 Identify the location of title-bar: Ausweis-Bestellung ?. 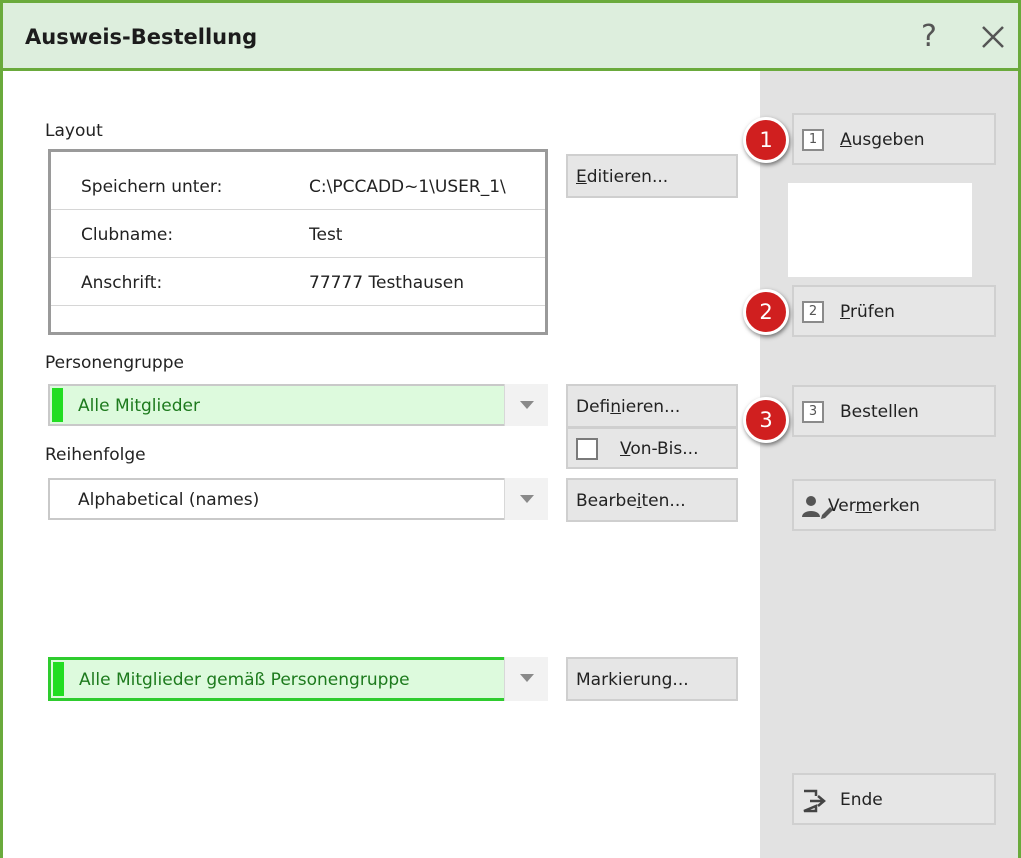
(510, 37).